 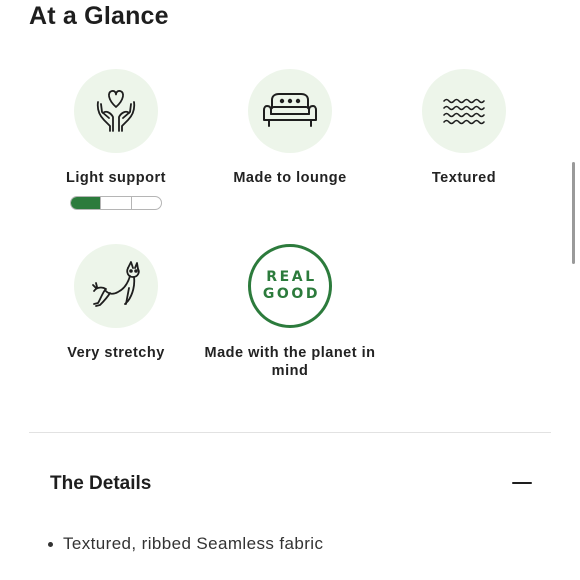 I want to click on list-item-text: Textured, ribbed Seamless fabric, so click(x=193, y=543).